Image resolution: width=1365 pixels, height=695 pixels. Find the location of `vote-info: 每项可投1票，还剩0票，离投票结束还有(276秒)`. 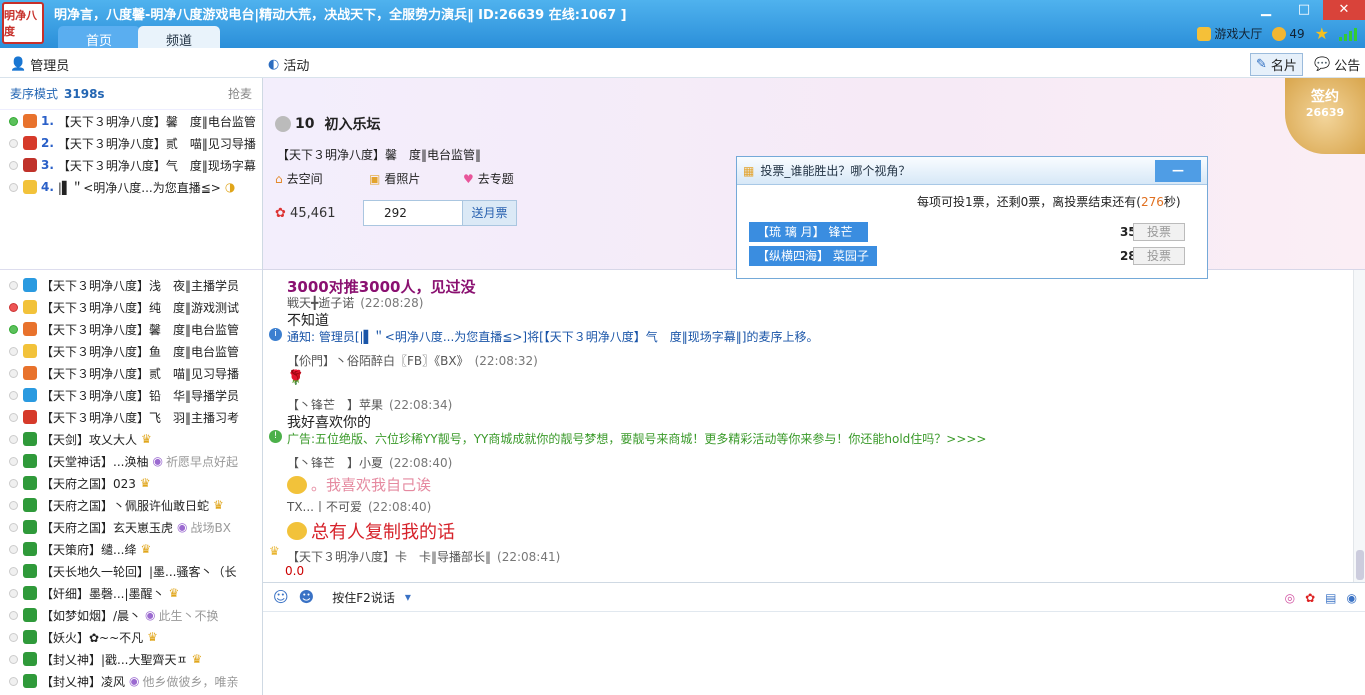

vote-info: 每项可投1票，还剩0票，离投票结束还有(276秒) is located at coordinates (1049, 201).